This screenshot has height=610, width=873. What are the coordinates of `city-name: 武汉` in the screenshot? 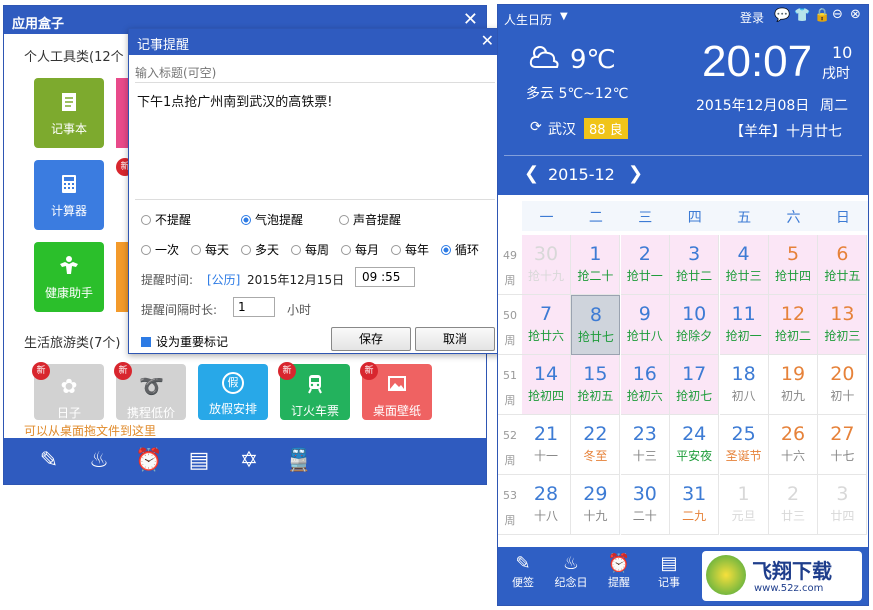 It's located at (562, 129).